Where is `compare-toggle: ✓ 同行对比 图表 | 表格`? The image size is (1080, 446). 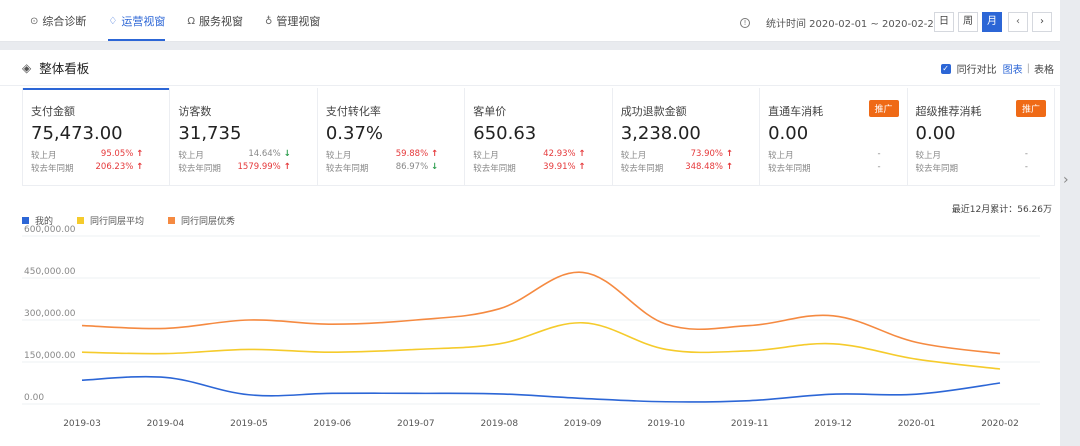
compare-toggle: ✓ 同行对比 图表 | 表格 is located at coordinates (997, 68).